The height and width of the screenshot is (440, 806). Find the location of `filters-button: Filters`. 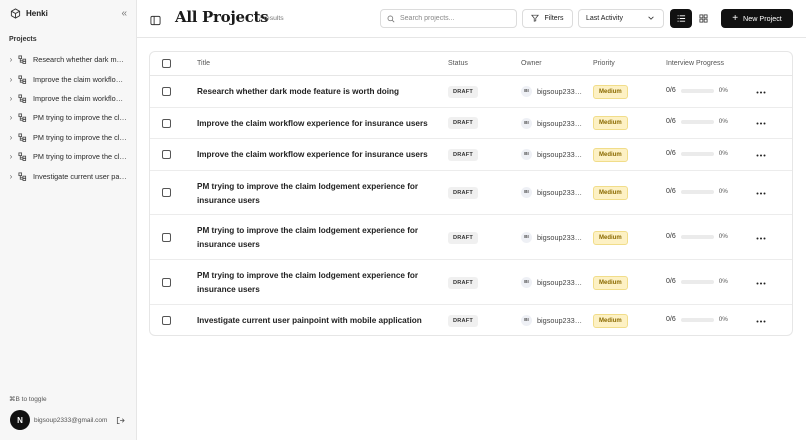

filters-button: Filters is located at coordinates (547, 18).